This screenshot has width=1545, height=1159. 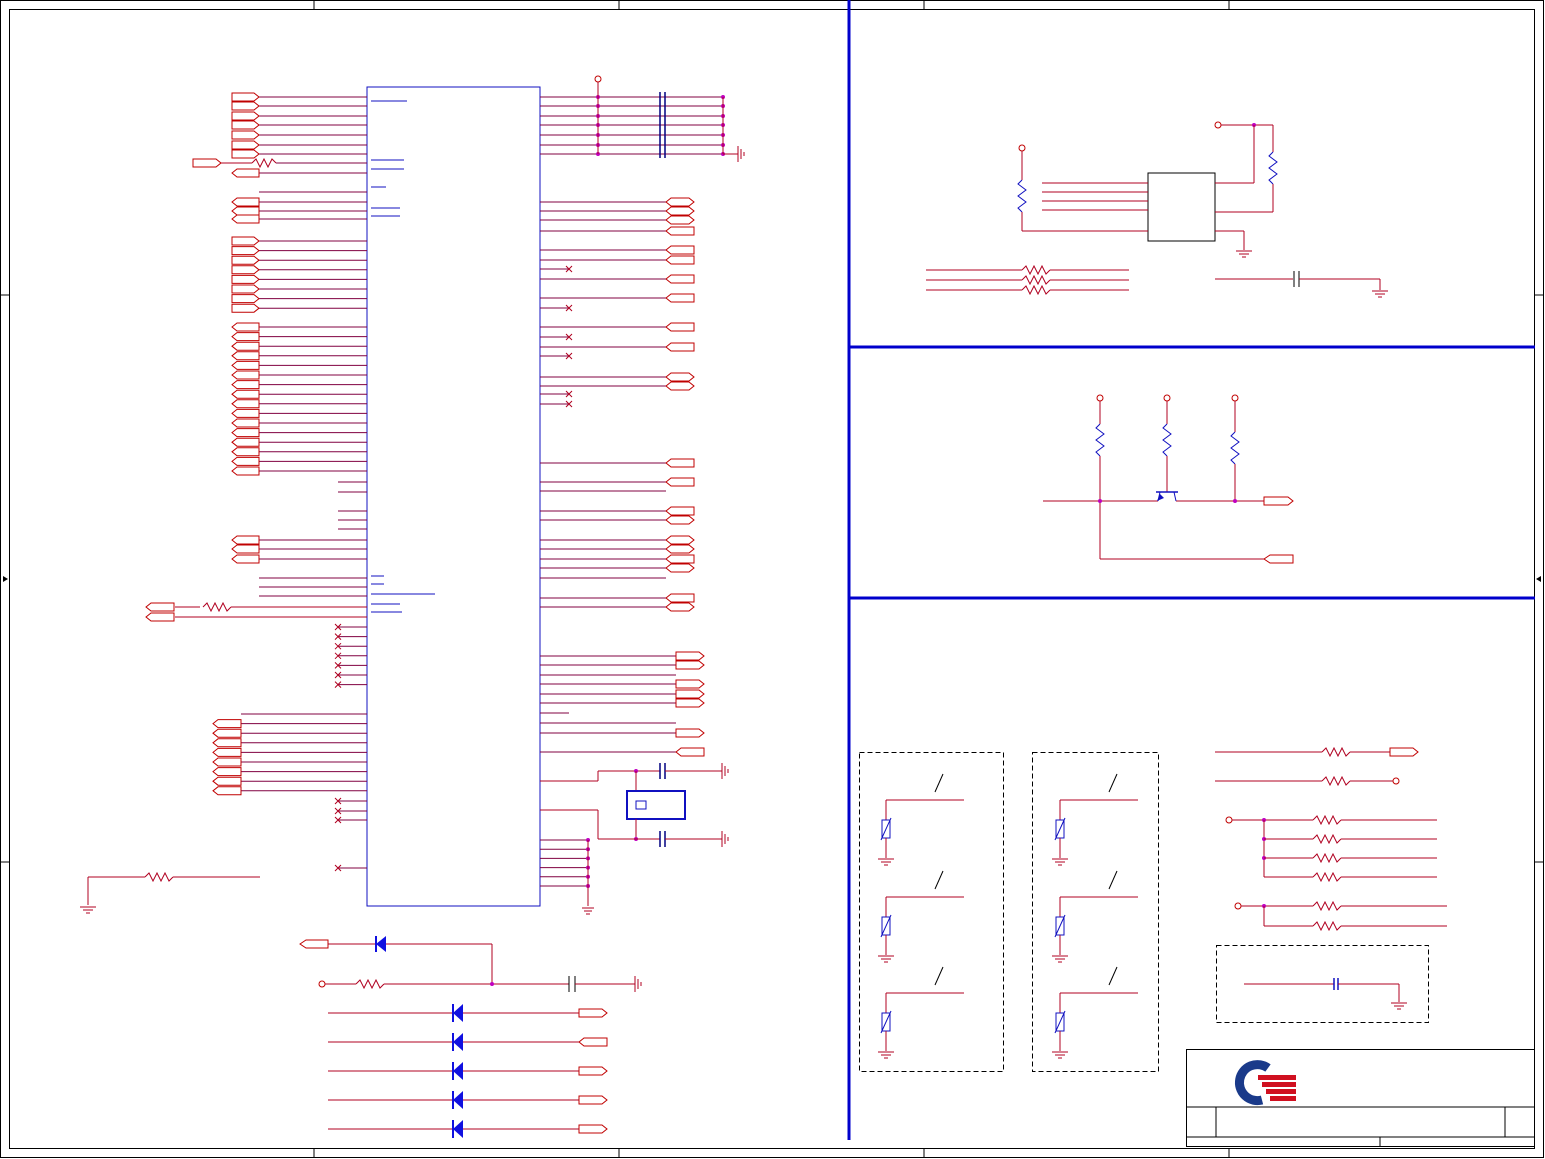 What do you see at coordinates (264, 163) in the screenshot?
I see `series-resistor-left` at bounding box center [264, 163].